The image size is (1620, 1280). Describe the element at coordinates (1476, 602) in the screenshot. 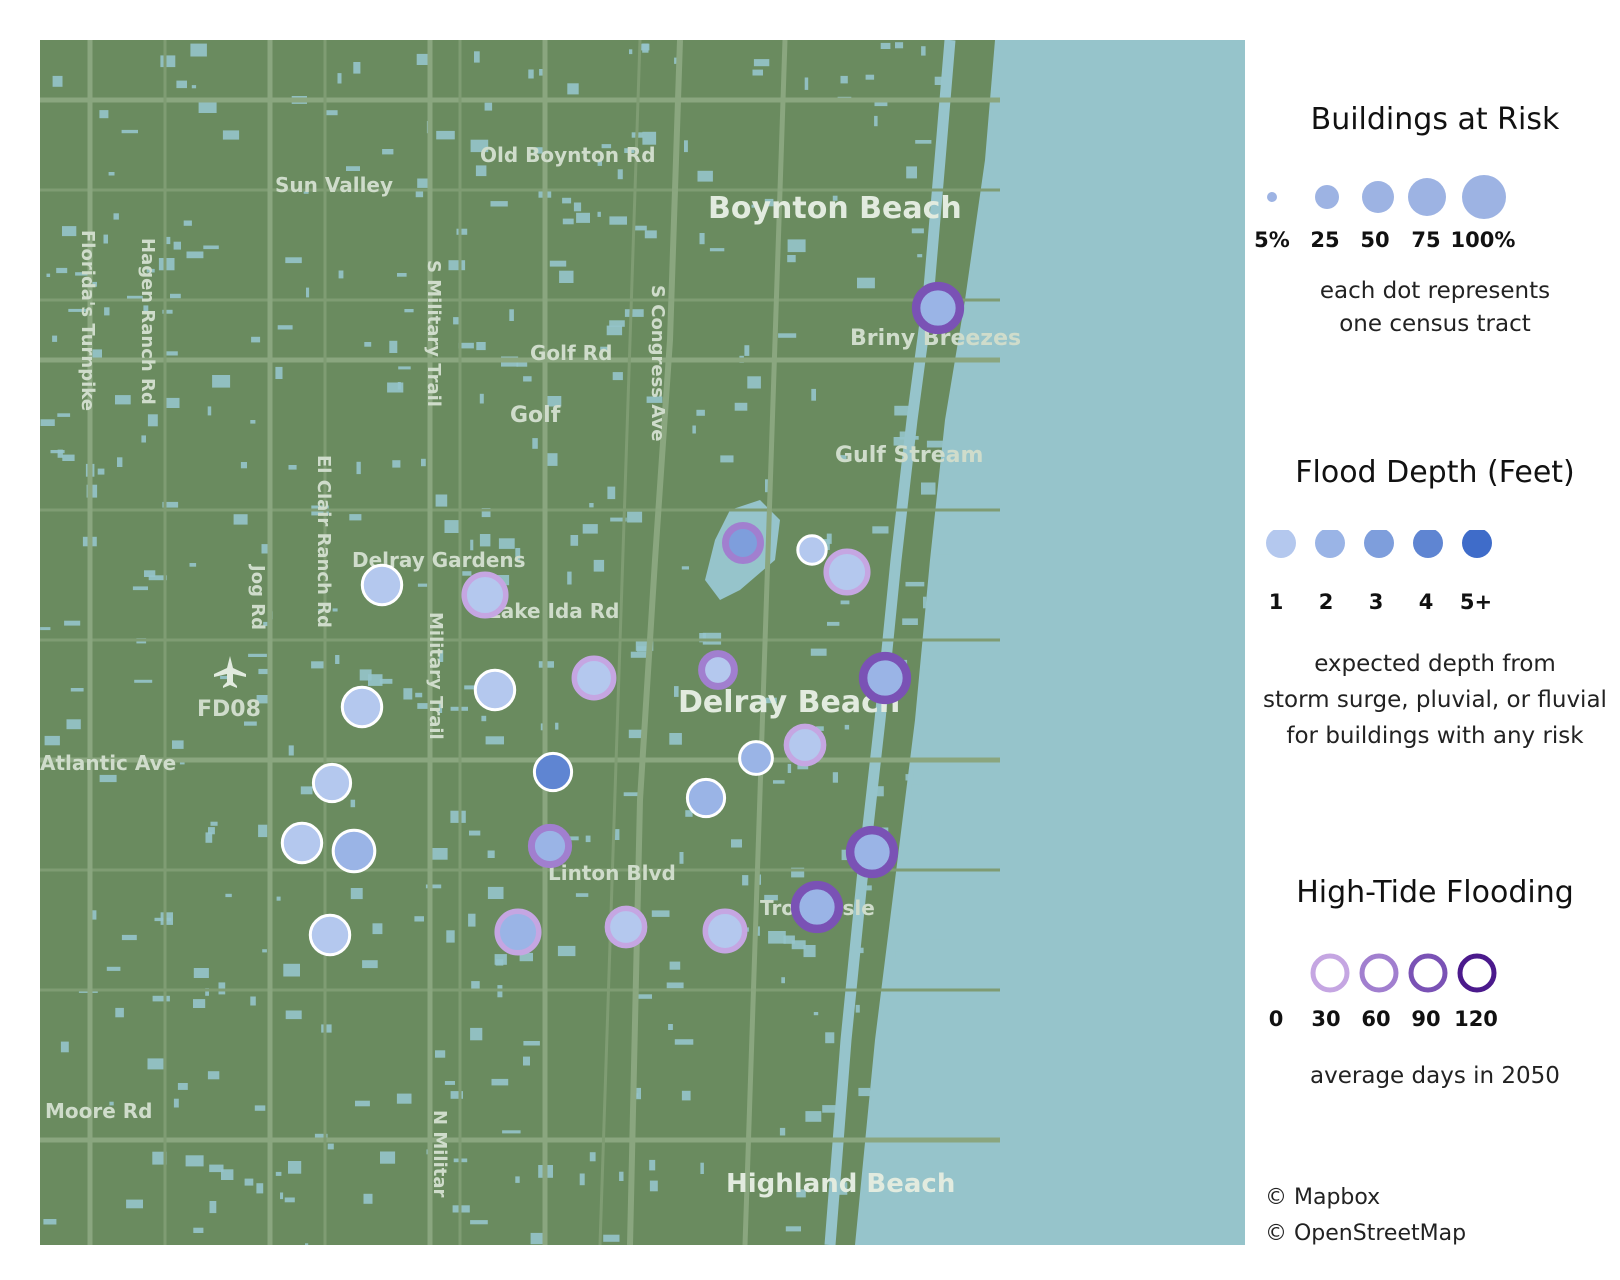

I see `depth-legend-label-5plus: 5+` at that location.